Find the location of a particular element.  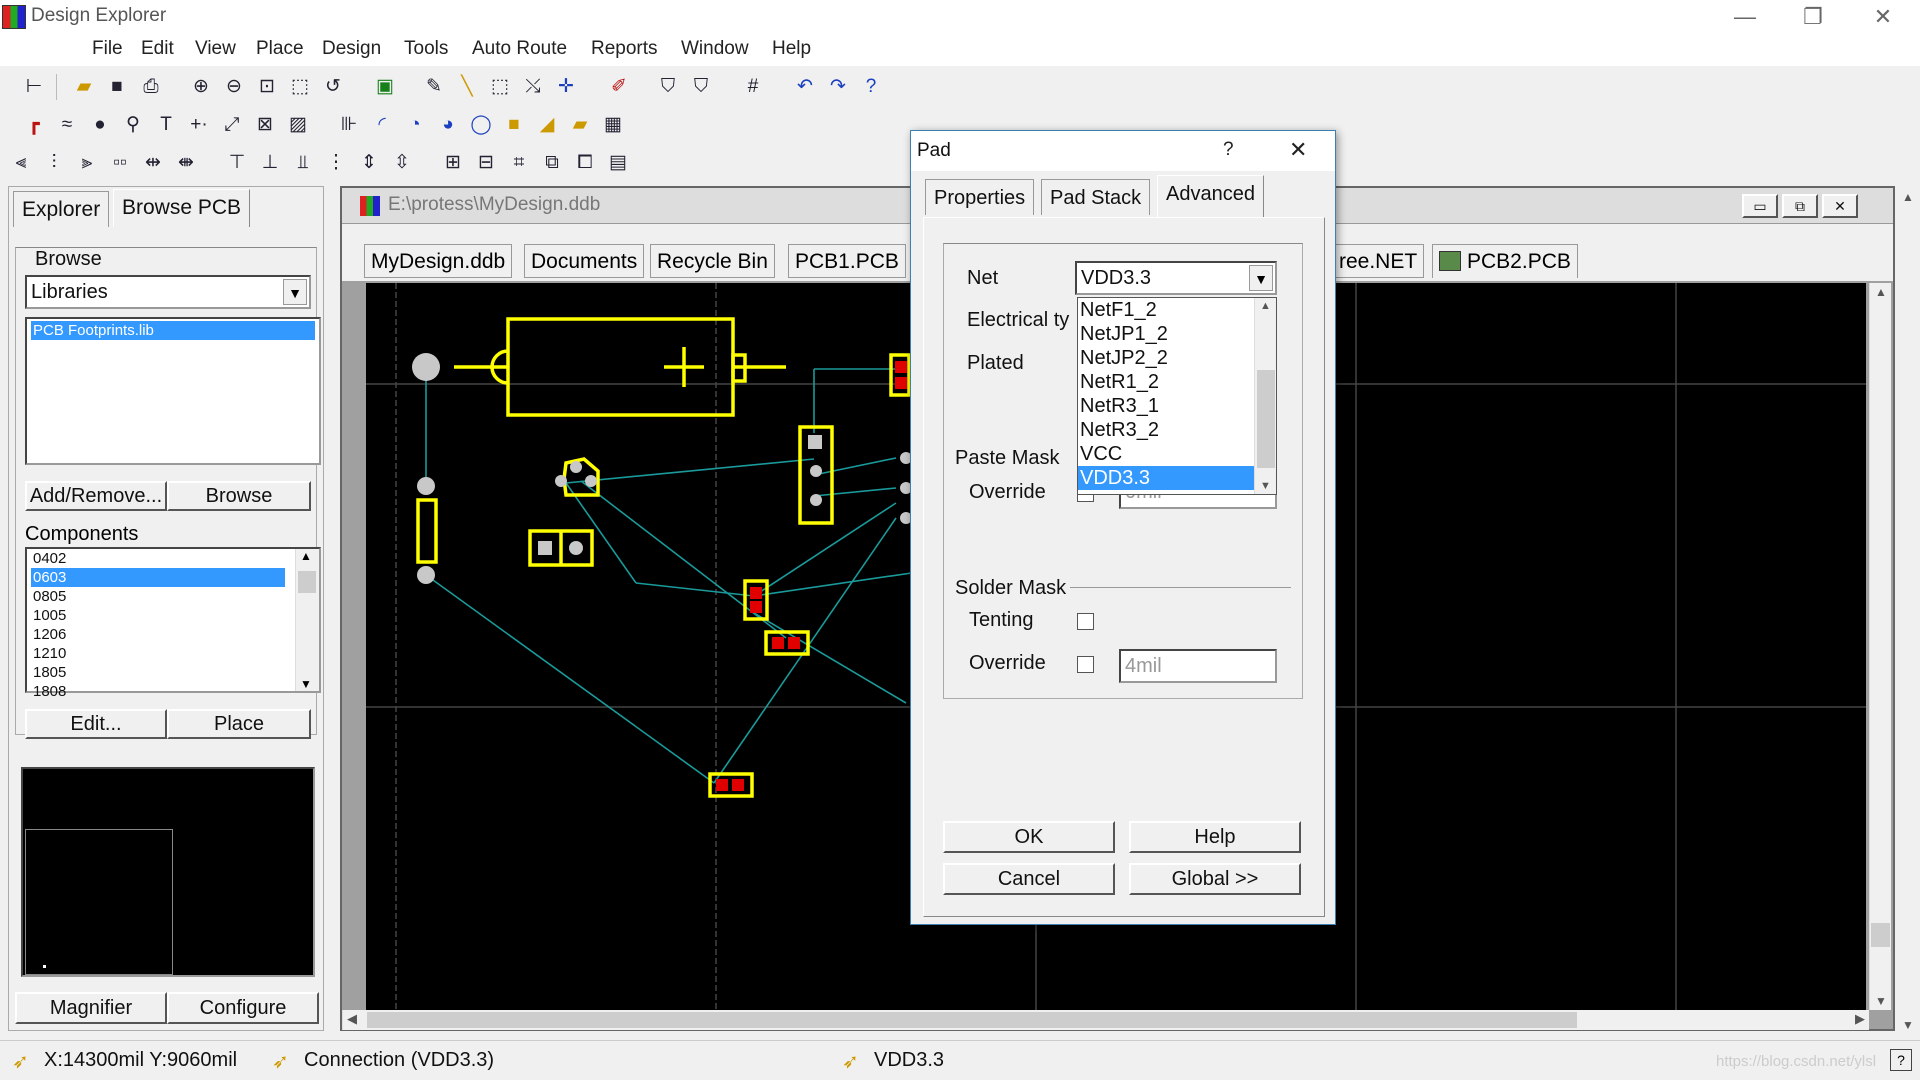

move-grid-icon: ⌗ is located at coordinates (519, 163).